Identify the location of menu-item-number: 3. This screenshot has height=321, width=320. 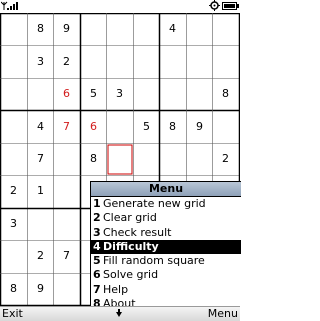
(97, 232).